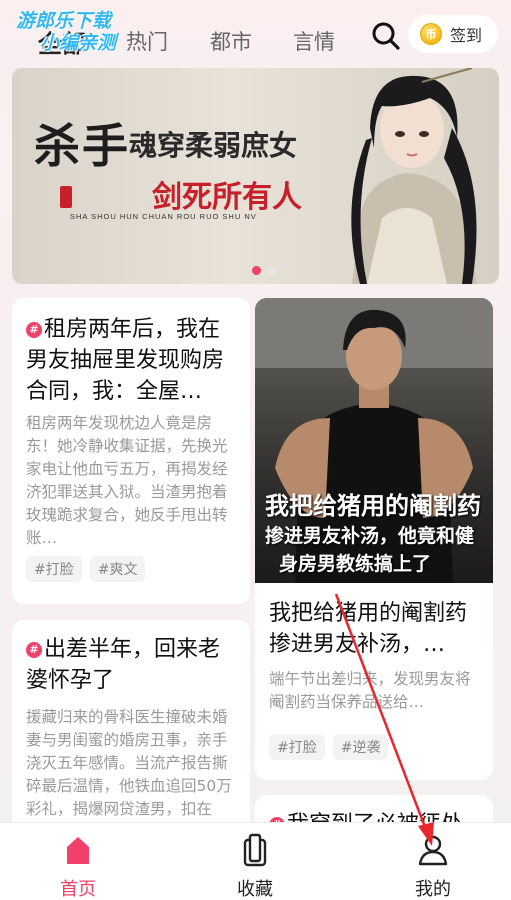 The image size is (511, 900). I want to click on nav-profile: 我的, so click(433, 861).